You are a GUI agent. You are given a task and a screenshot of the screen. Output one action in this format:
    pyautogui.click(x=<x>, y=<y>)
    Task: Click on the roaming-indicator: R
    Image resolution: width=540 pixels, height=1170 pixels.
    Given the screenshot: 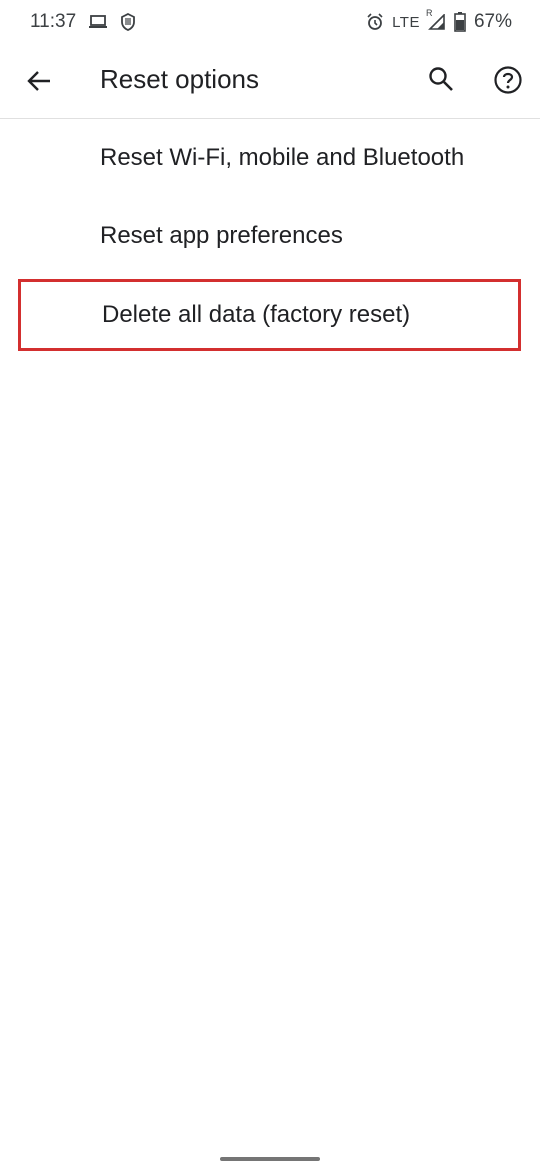 What is the action you would take?
    pyautogui.click(x=429, y=13)
    